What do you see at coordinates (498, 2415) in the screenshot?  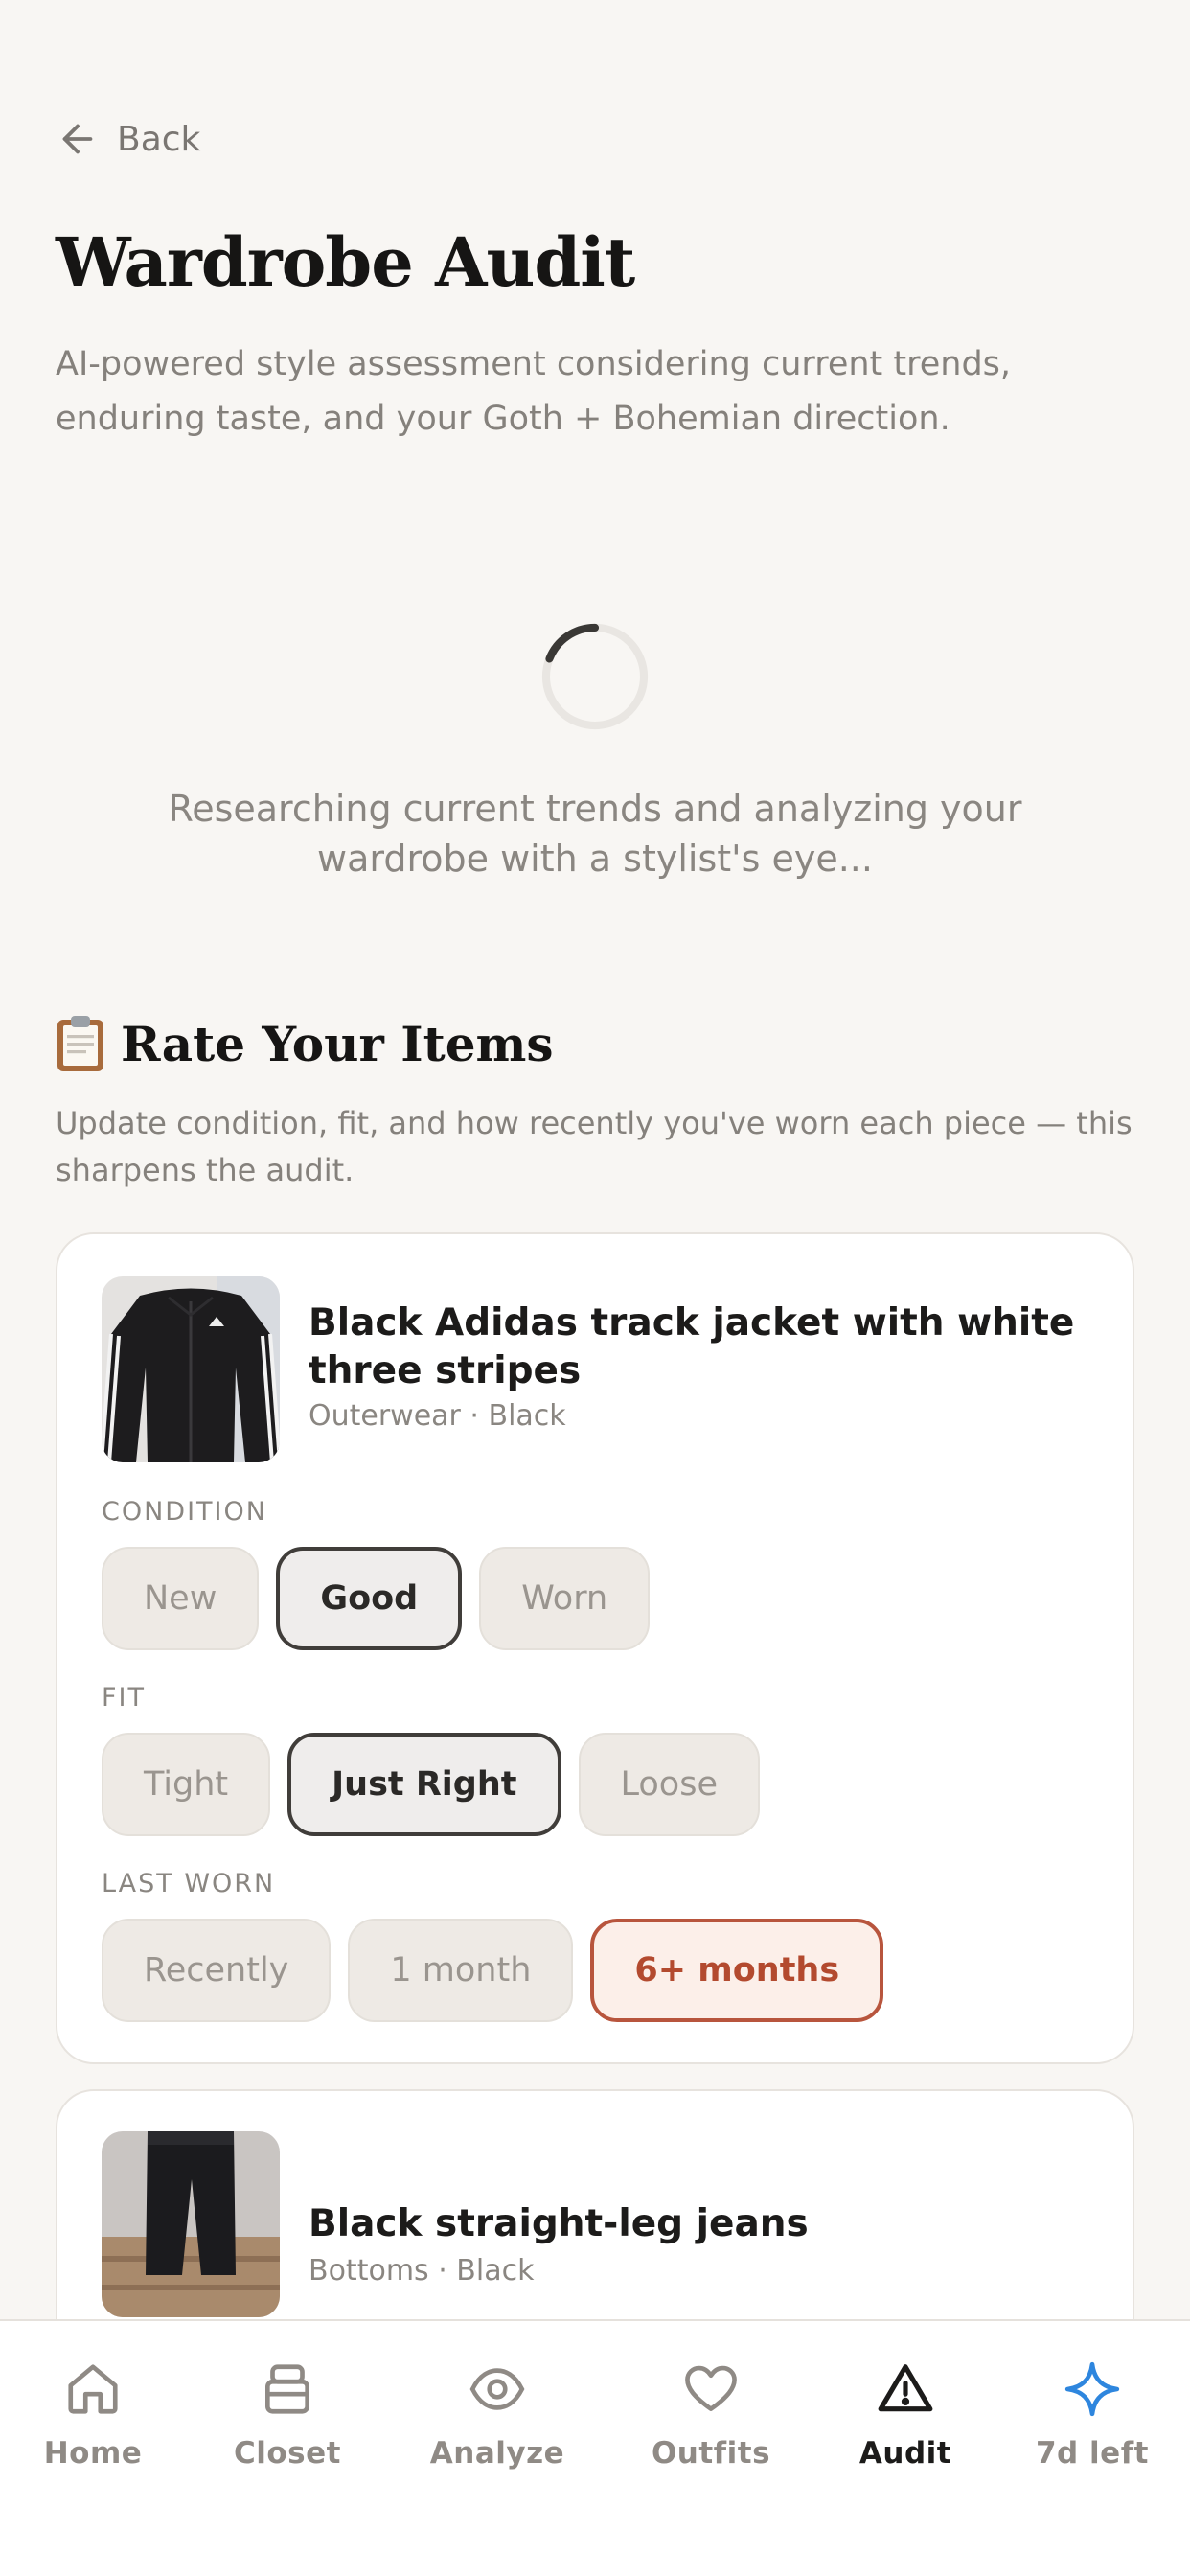 I see `nav-item-analyze: Analyze` at bounding box center [498, 2415].